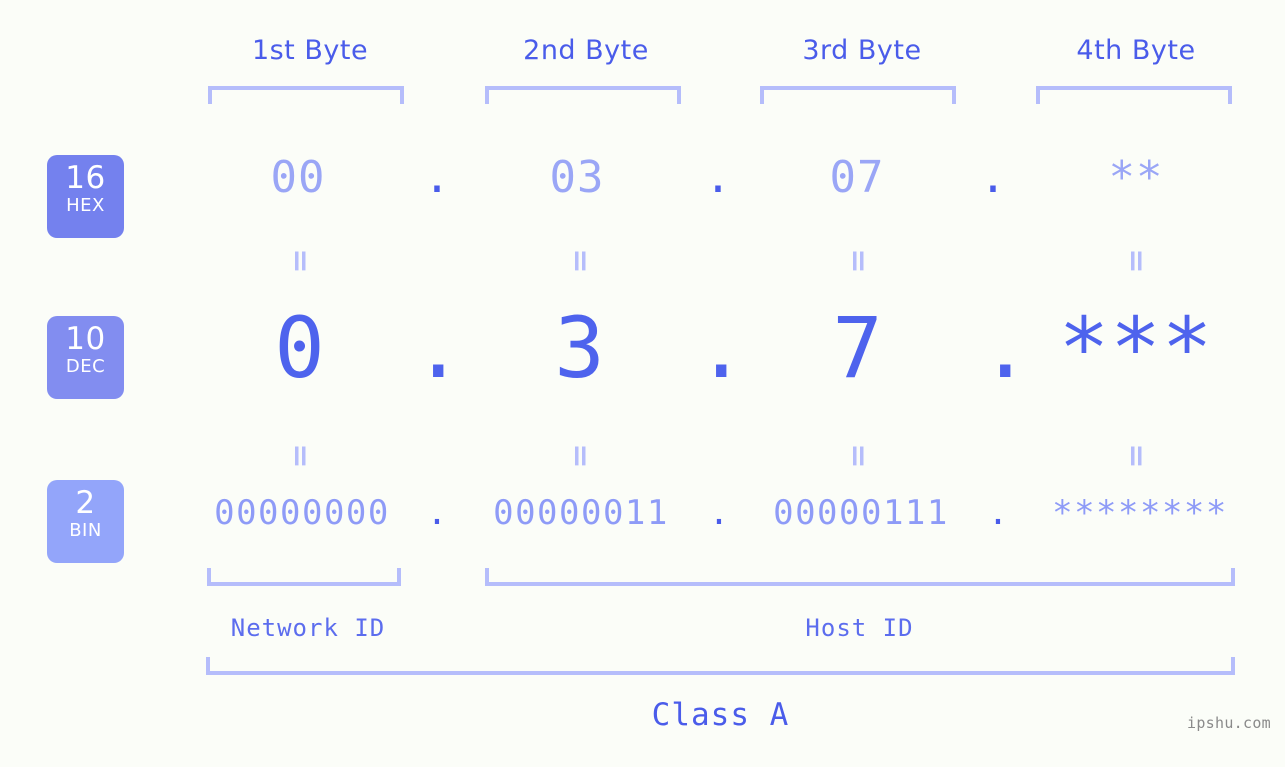  I want to click on byte-column-label-4: 4th Byte, so click(1136, 50).